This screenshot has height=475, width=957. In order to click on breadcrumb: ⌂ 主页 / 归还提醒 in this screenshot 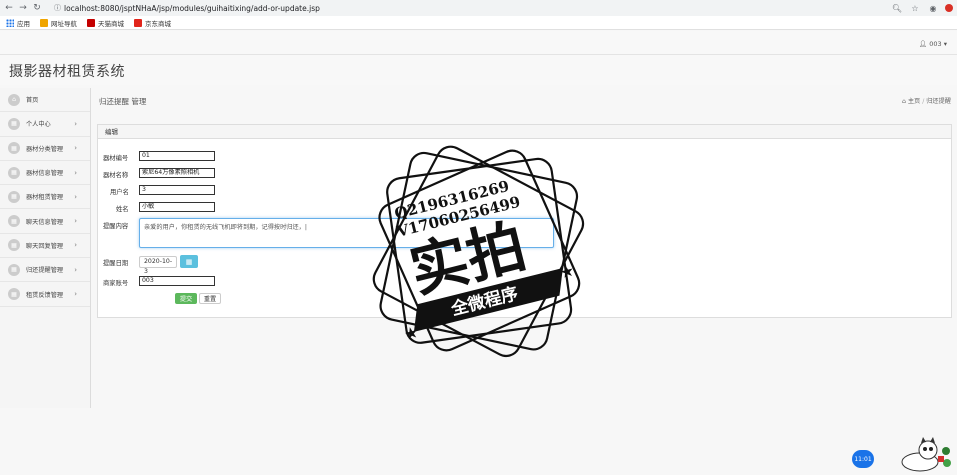, I will do `click(926, 101)`.